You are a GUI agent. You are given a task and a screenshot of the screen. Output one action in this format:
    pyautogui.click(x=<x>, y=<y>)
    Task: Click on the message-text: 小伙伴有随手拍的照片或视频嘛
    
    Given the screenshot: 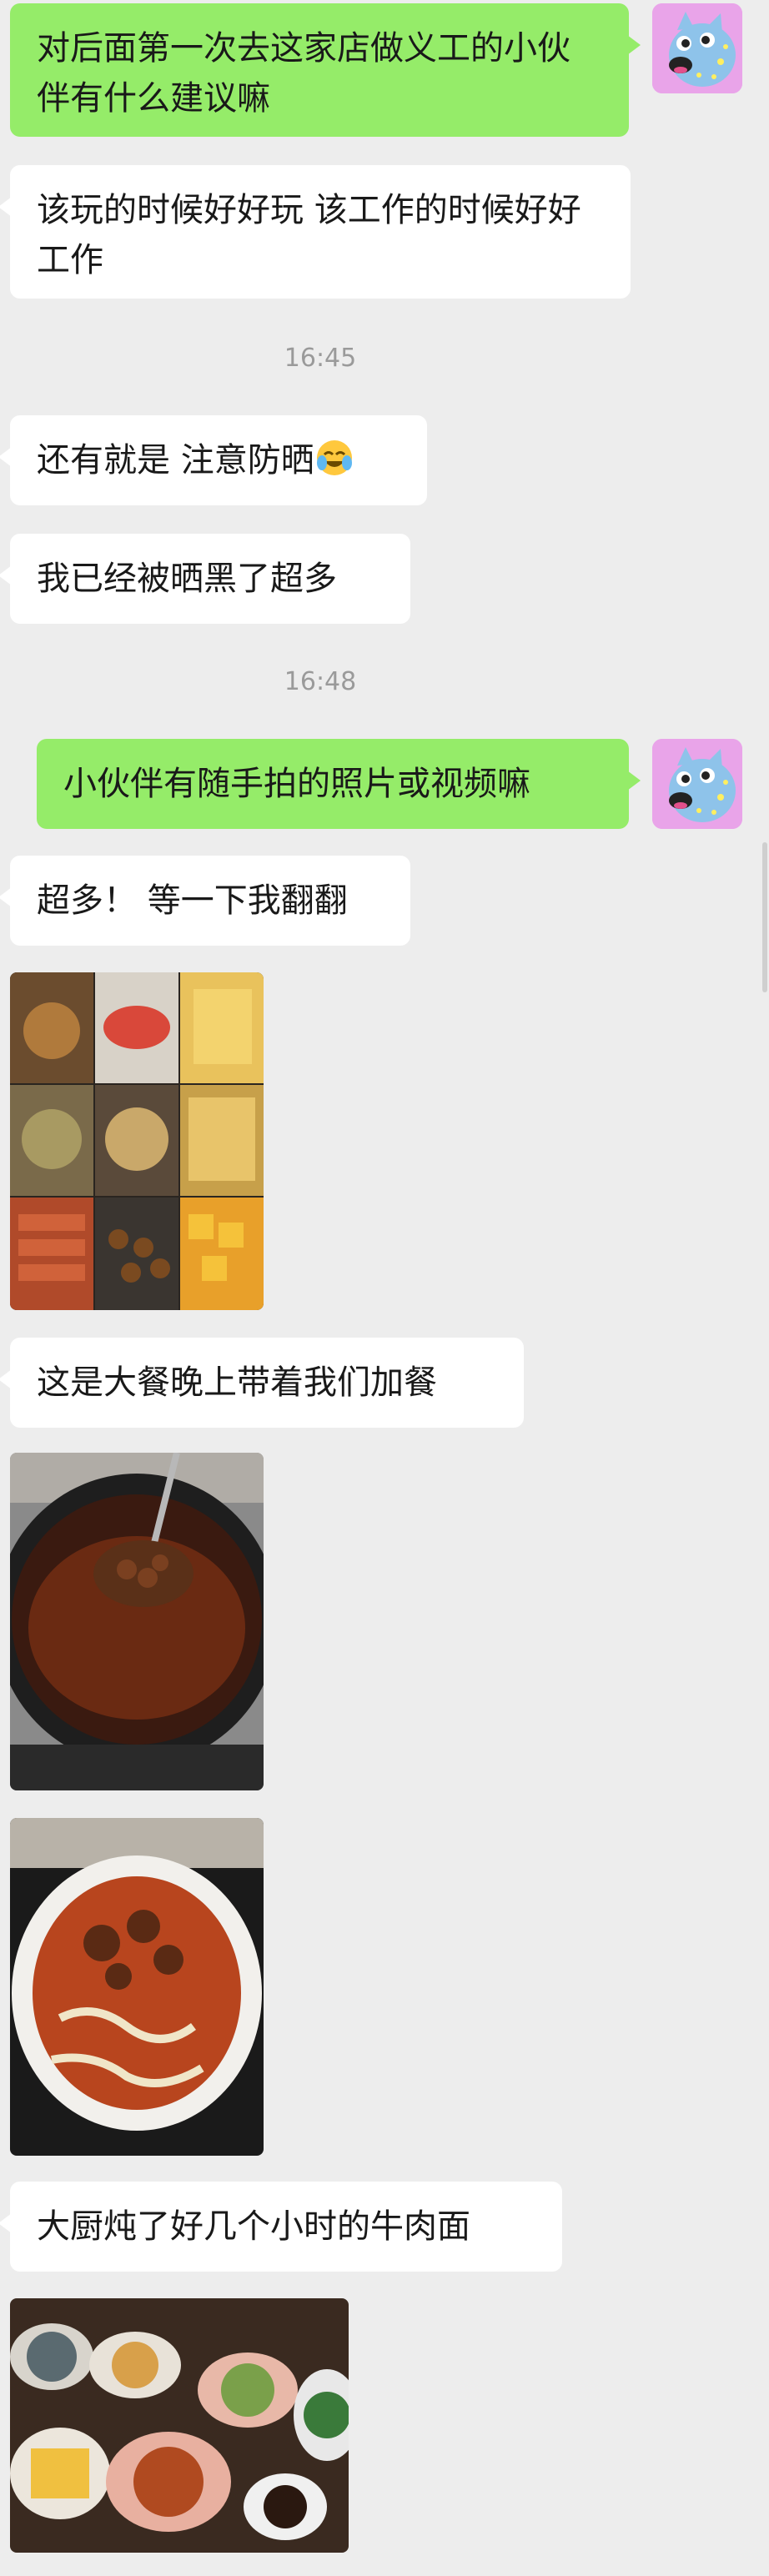 What is the action you would take?
    pyautogui.click(x=296, y=784)
    